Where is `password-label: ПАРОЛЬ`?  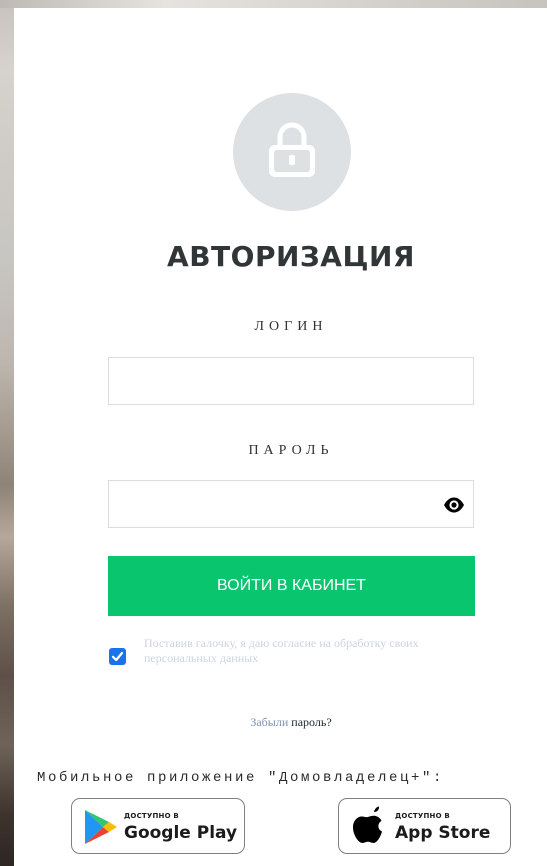
password-label: ПАРОЛЬ is located at coordinates (291, 450).